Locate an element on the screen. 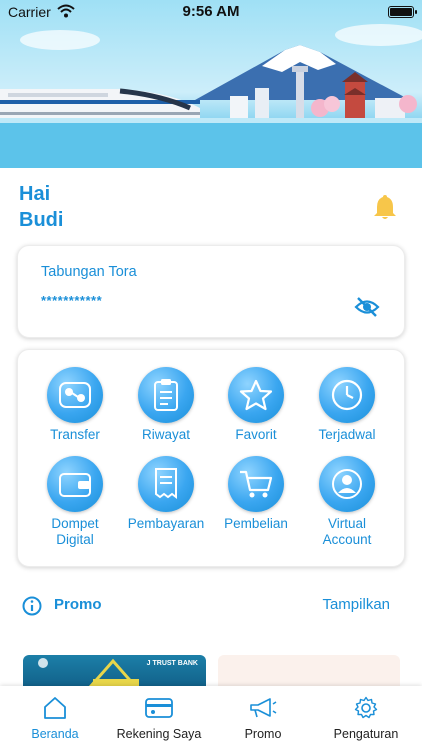 The width and height of the screenshot is (422, 750). info-icon is located at coordinates (32, 606).